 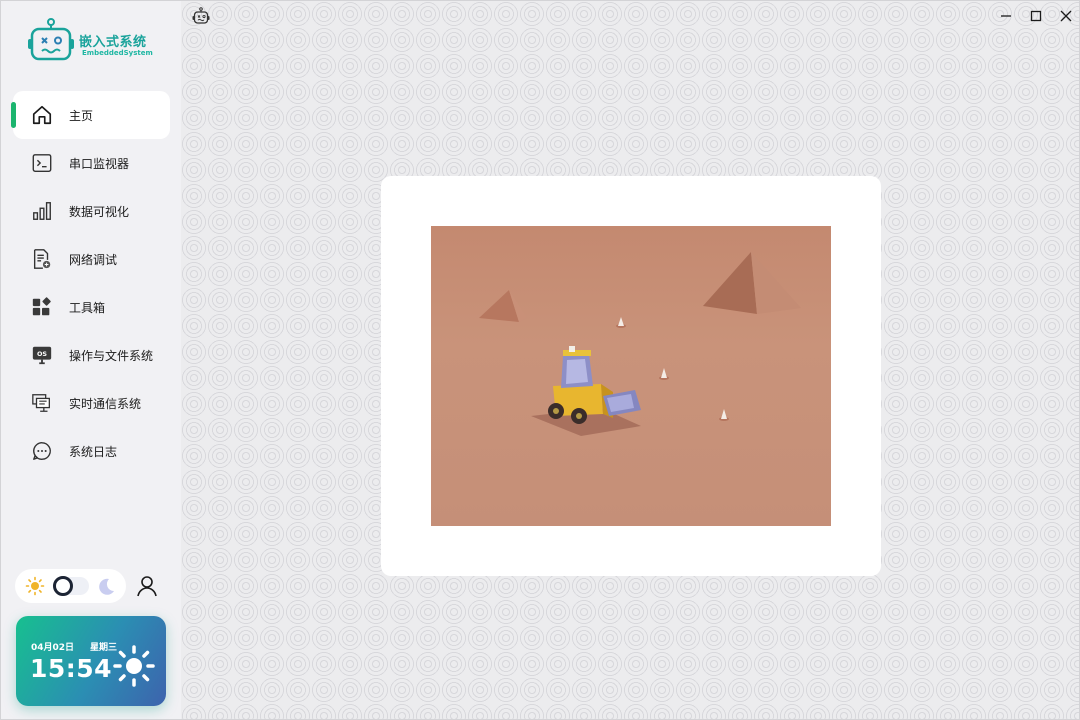 I want to click on terminal-icon, so click(x=42, y=163).